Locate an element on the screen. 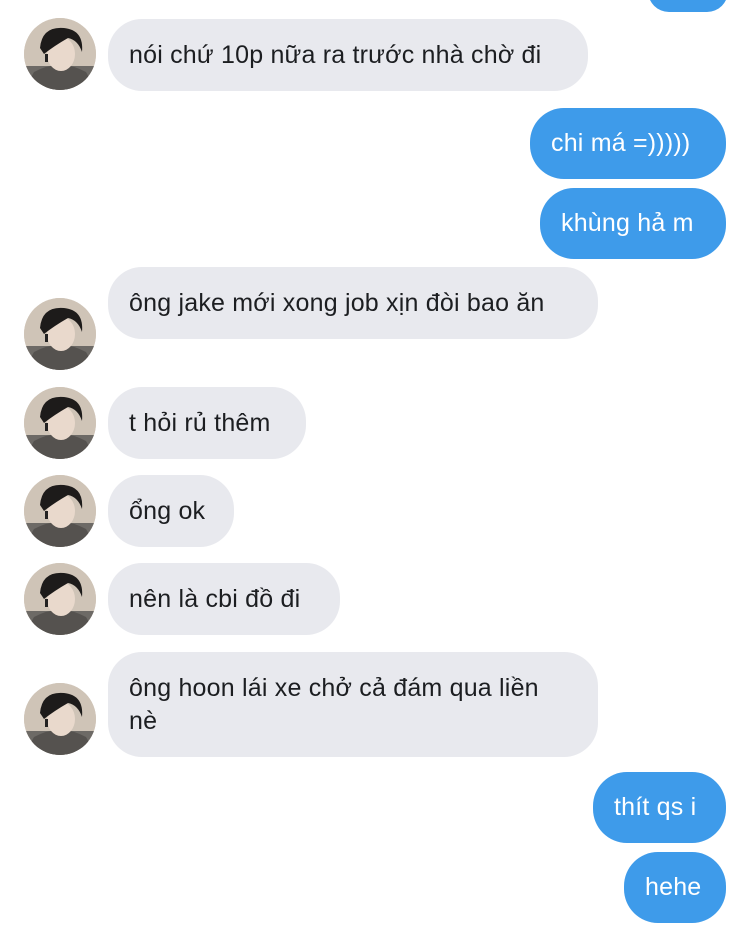  message-bubble-incoming: t hỏi rủ thêm is located at coordinates (207, 423).